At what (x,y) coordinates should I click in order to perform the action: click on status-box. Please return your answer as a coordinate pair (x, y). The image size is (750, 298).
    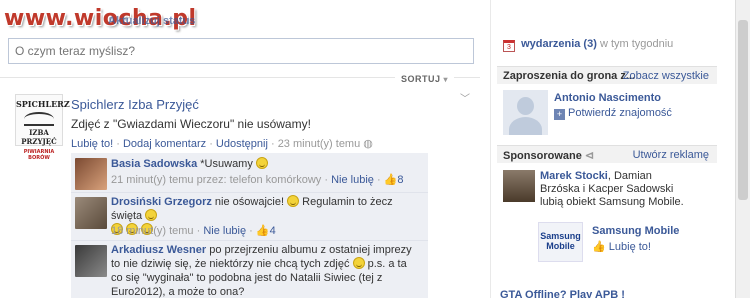
    Looking at the image, I should click on (241, 51).